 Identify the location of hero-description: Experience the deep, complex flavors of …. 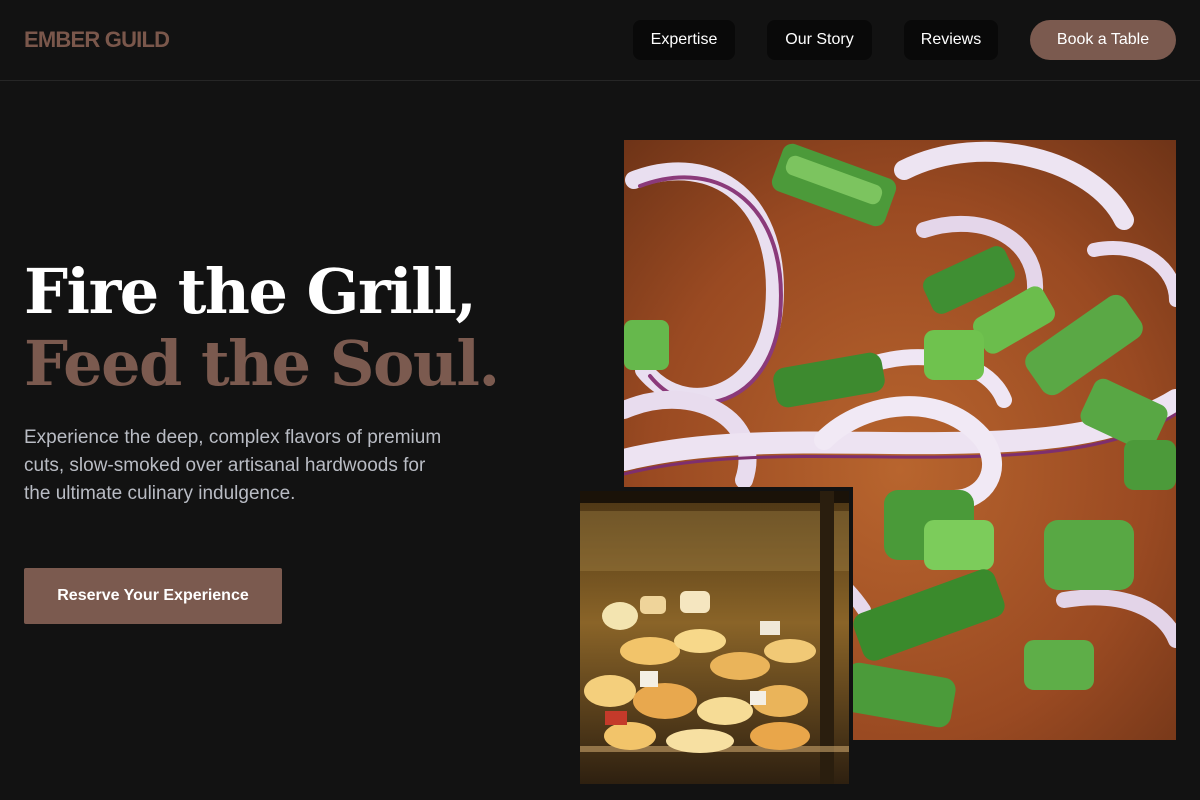
(233, 465).